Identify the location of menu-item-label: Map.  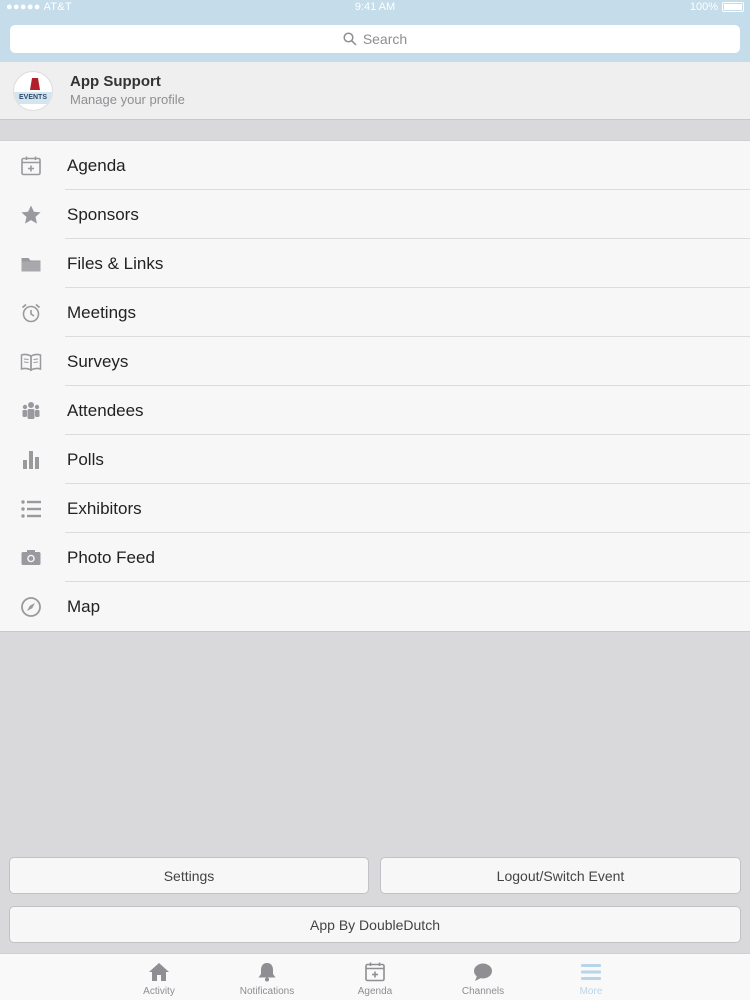
(84, 606).